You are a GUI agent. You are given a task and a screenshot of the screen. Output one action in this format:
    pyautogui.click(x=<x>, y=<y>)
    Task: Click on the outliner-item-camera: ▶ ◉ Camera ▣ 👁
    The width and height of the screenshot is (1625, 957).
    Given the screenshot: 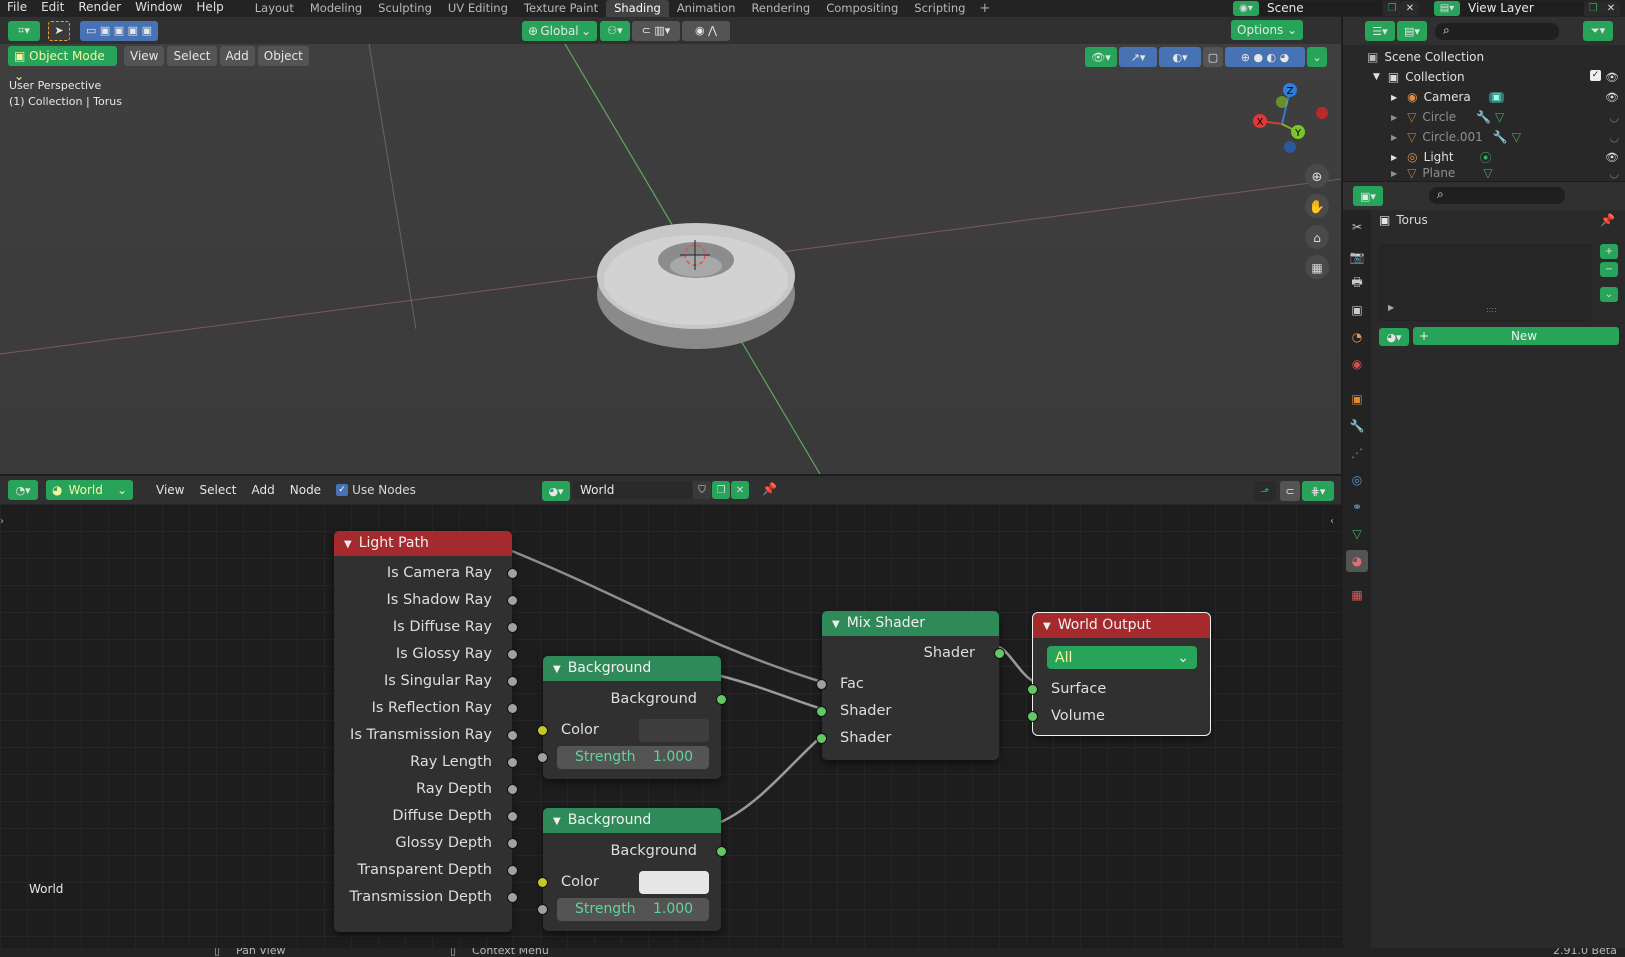 What is the action you would take?
    pyautogui.click(x=1484, y=97)
    